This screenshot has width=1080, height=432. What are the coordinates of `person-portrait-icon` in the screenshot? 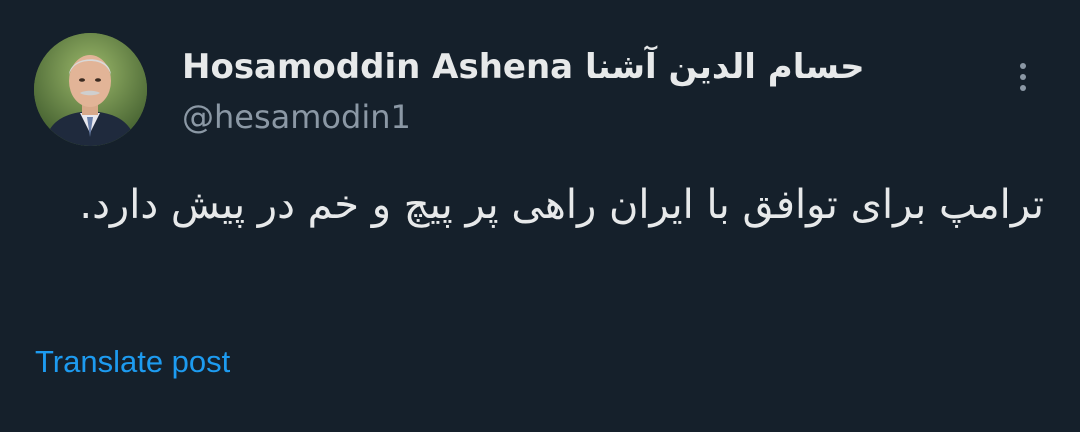 It's located at (90, 89).